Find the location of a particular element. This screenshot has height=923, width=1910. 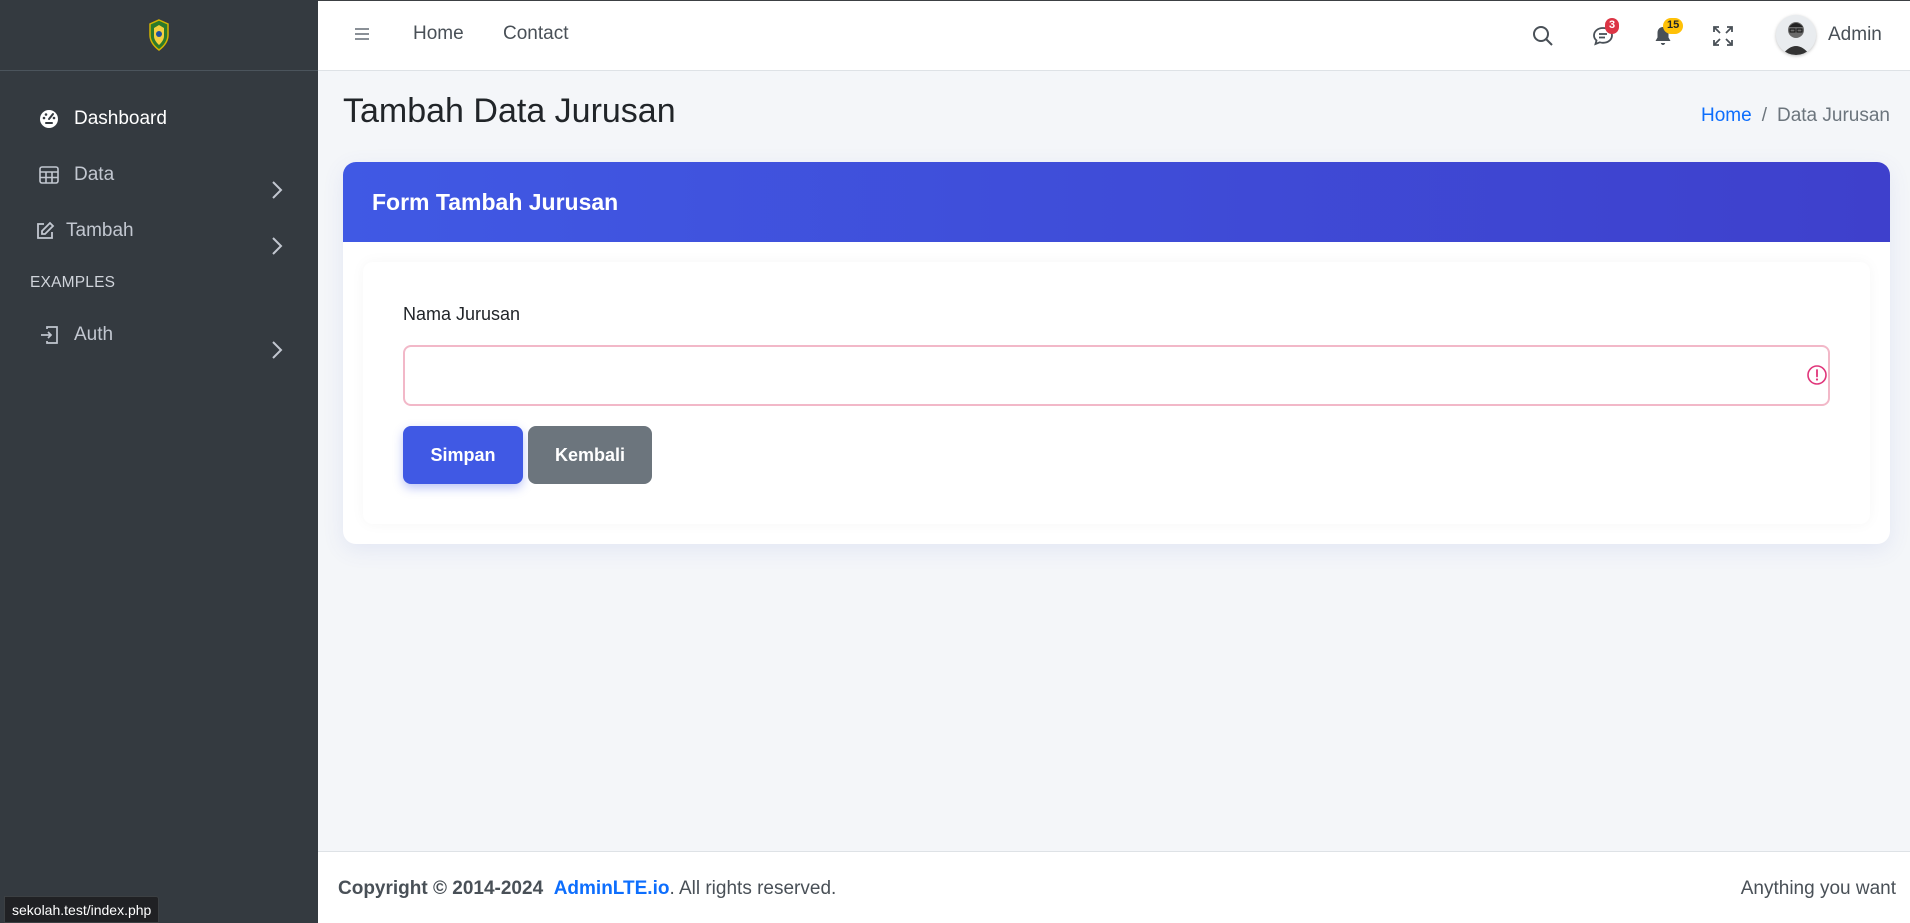

breadcrumb: Home / Data Jurusan is located at coordinates (1795, 116).